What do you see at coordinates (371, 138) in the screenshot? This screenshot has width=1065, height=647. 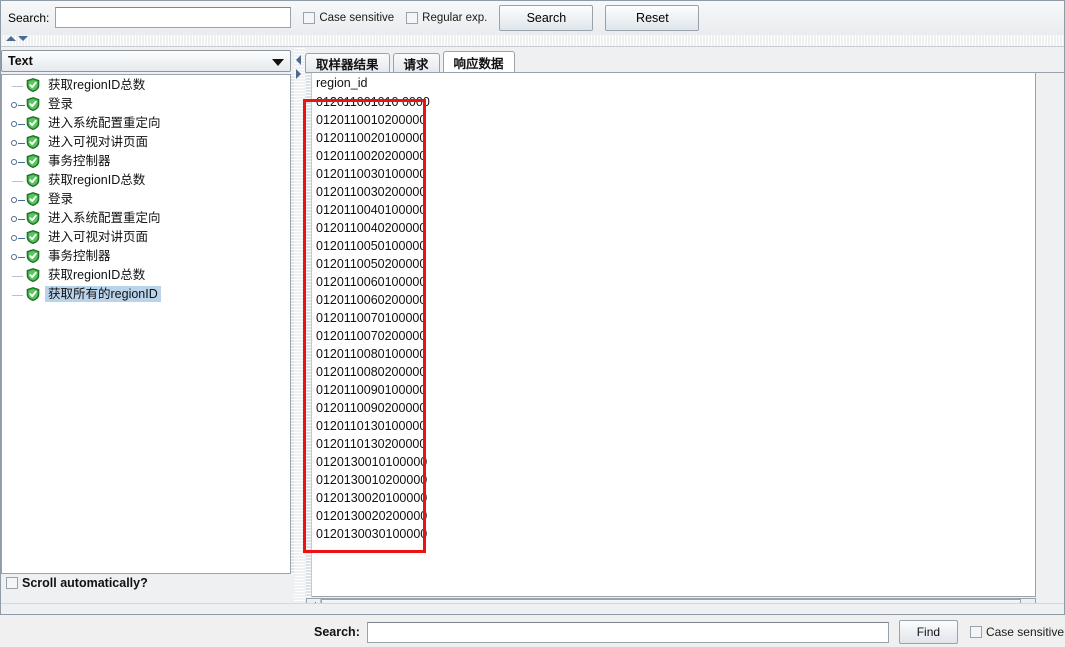 I see `data-row: 0120110020100000` at bounding box center [371, 138].